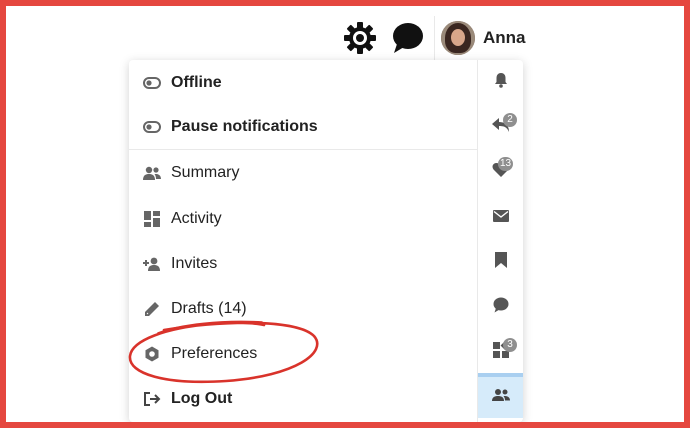 Image resolution: width=690 pixels, height=428 pixels. I want to click on sign-out-icon, so click(152, 399).